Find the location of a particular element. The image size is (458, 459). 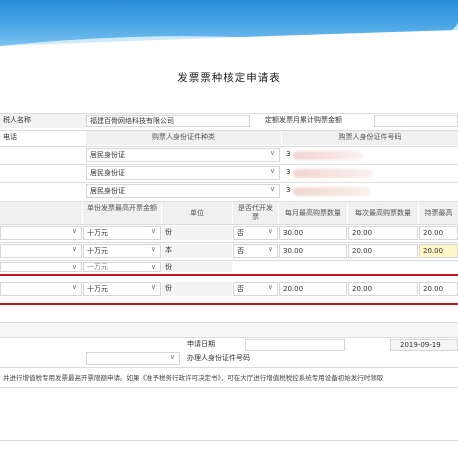

monthly-value: 20.00 is located at coordinates (293, 289).